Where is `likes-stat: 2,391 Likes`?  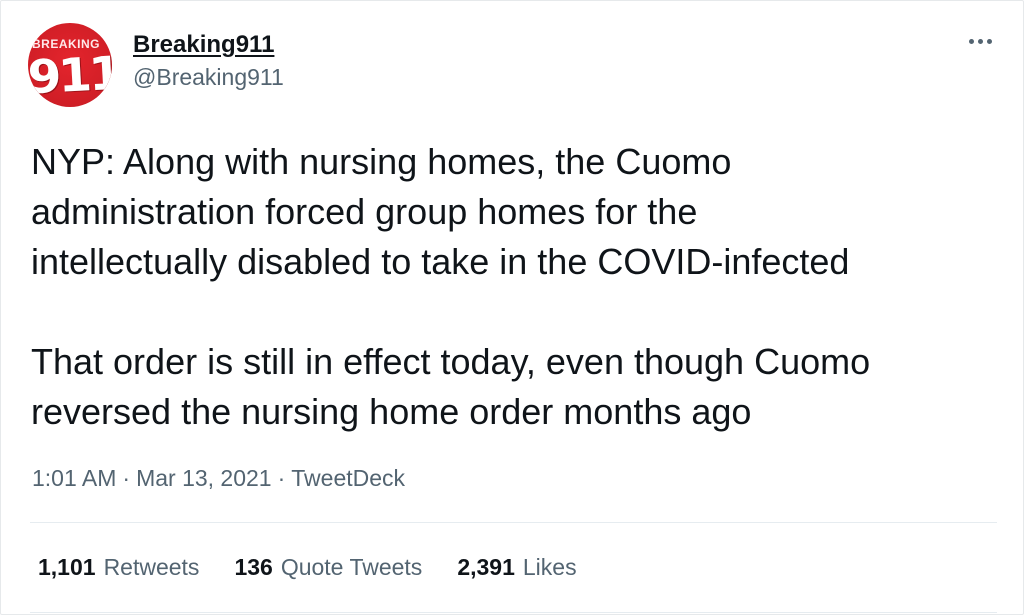 likes-stat: 2,391 Likes is located at coordinates (516, 567).